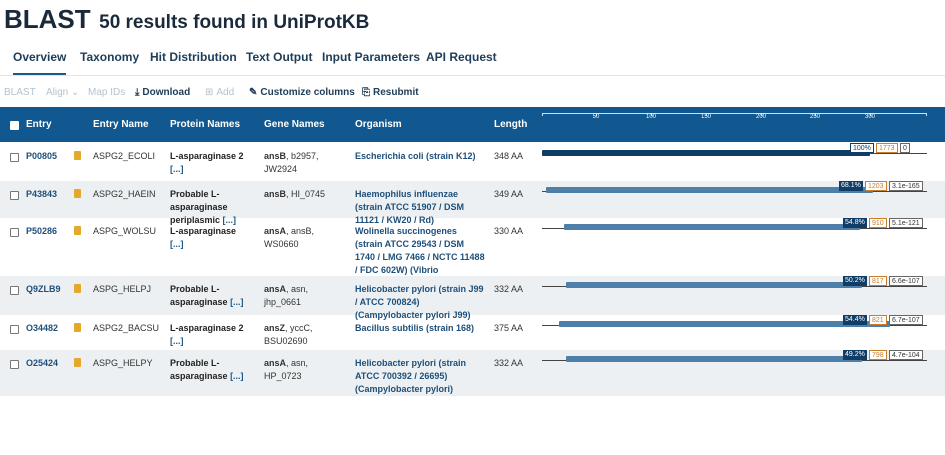 This screenshot has height=455, width=945. I want to click on blast-button: BLAST, so click(20, 92).